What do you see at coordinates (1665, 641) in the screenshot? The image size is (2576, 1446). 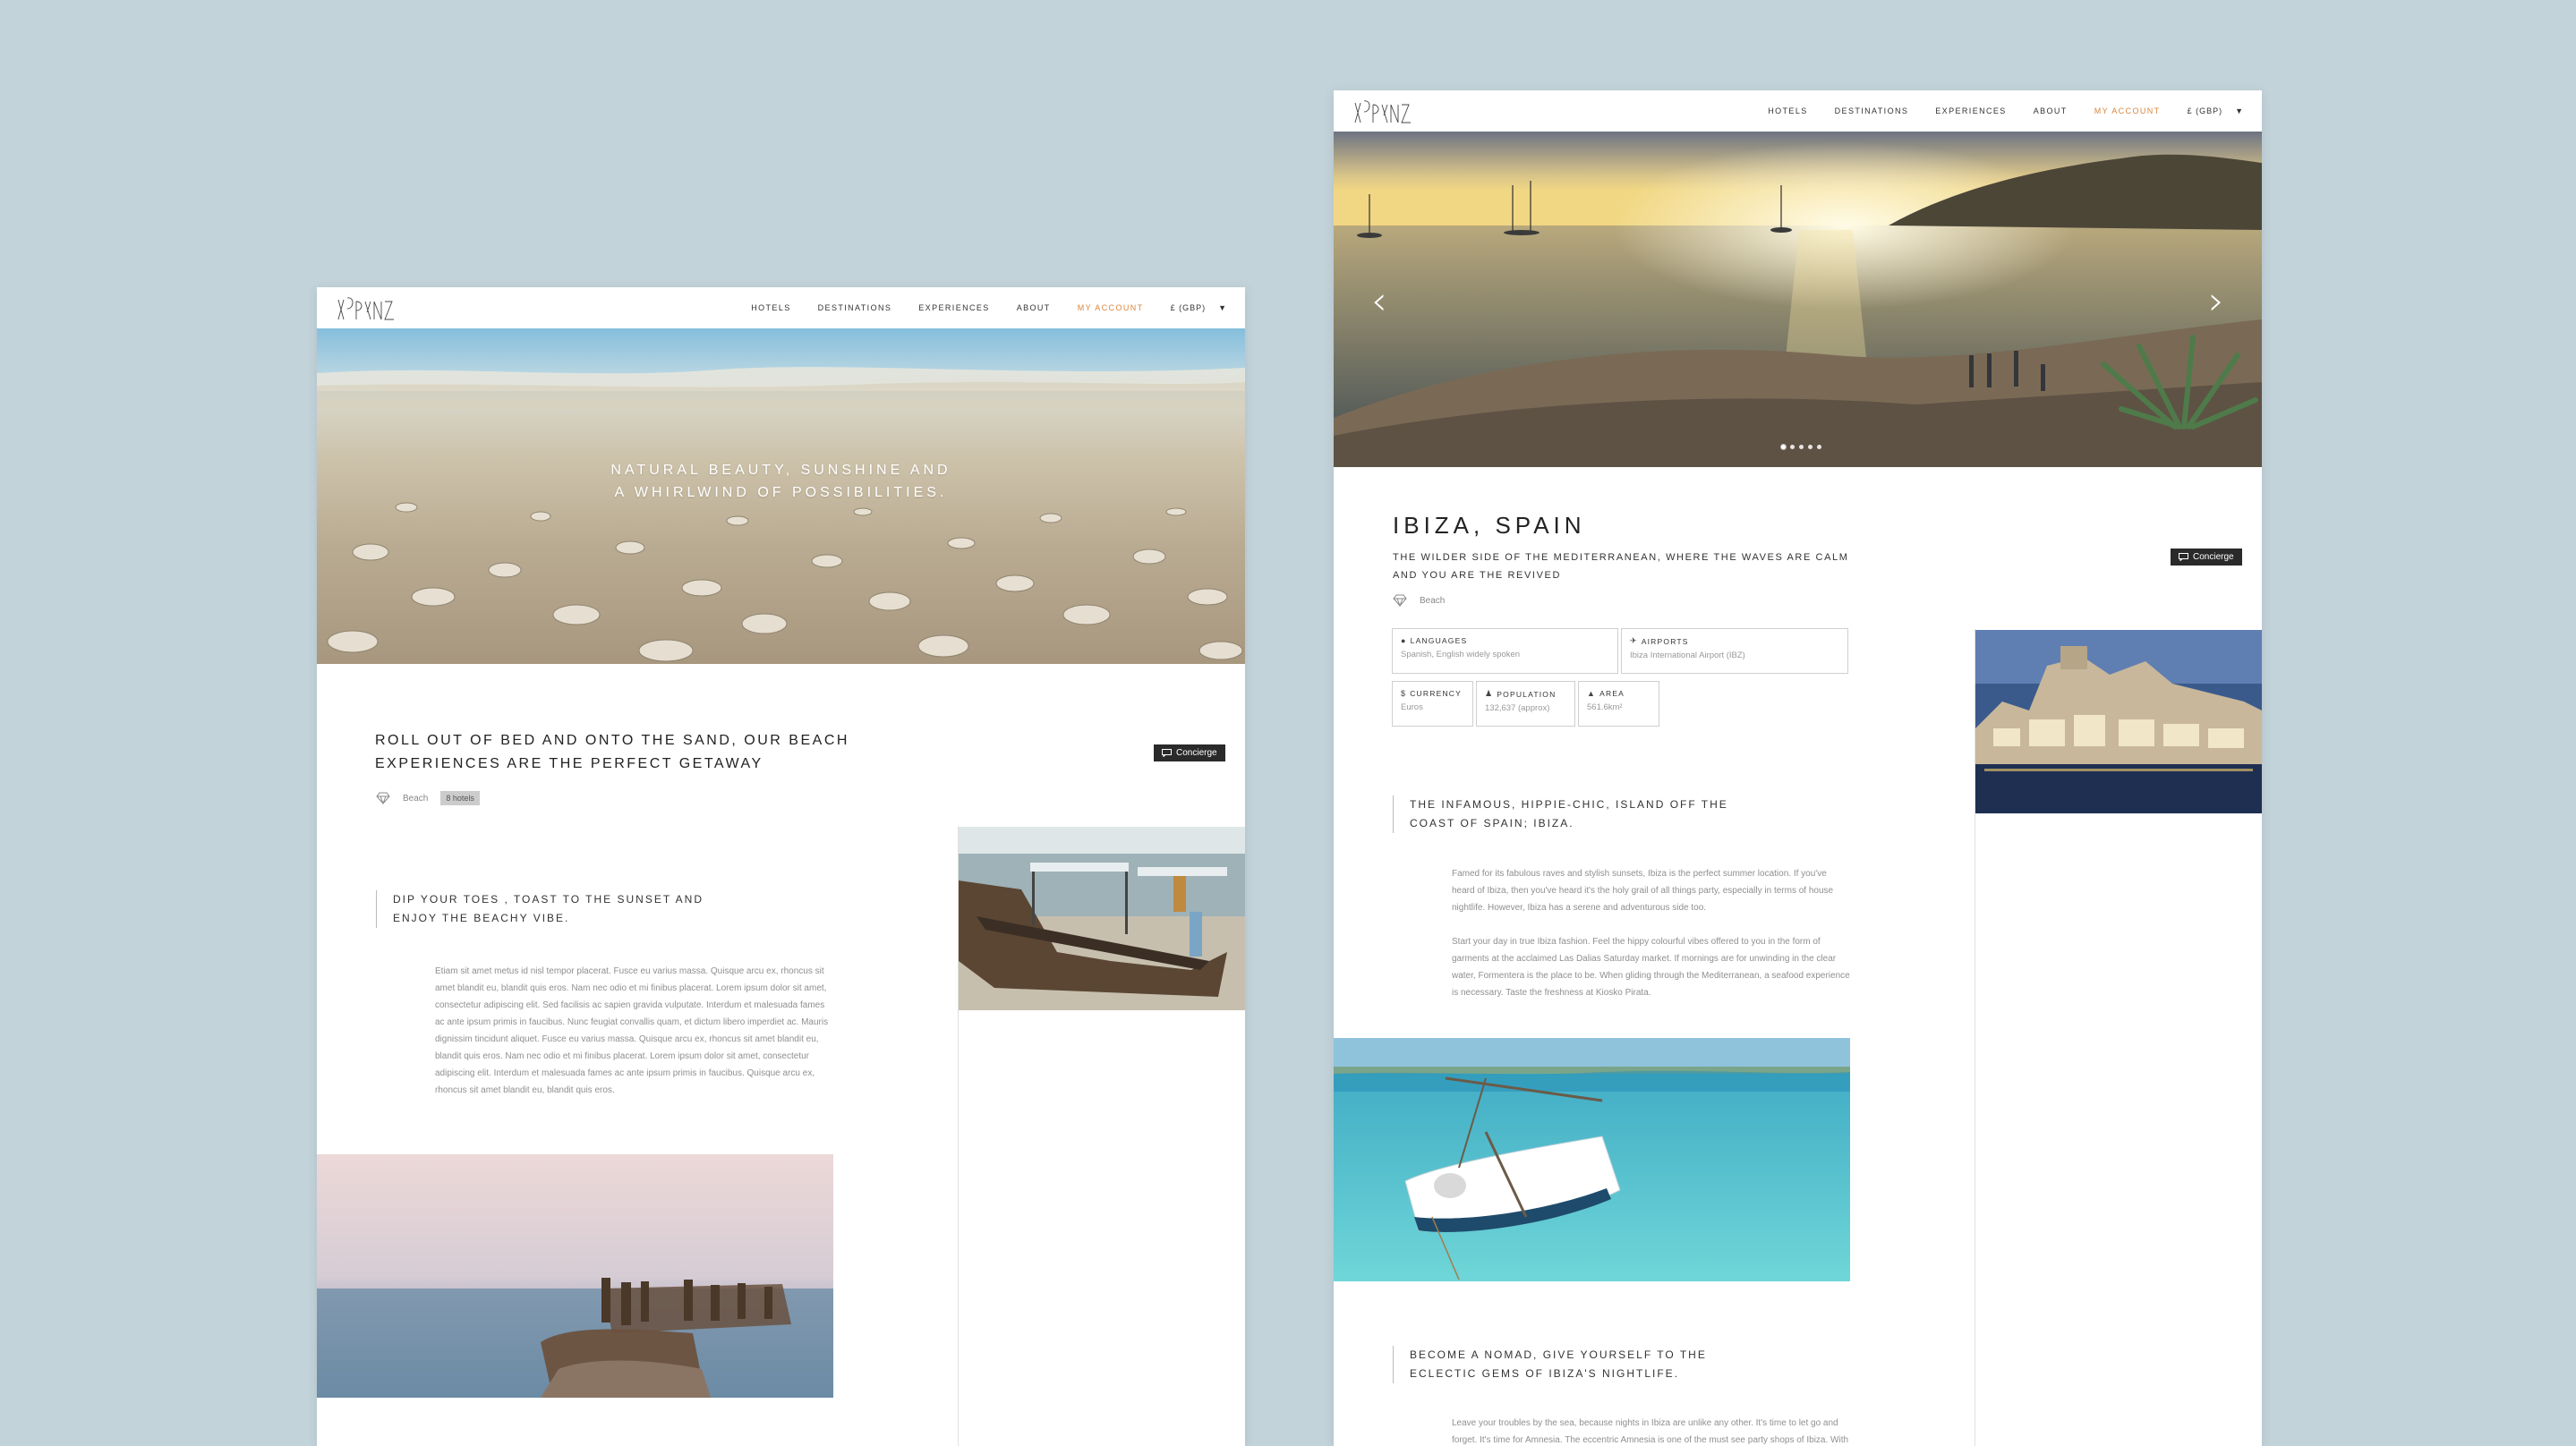 I see `airports-label: AIRPORTS` at bounding box center [1665, 641].